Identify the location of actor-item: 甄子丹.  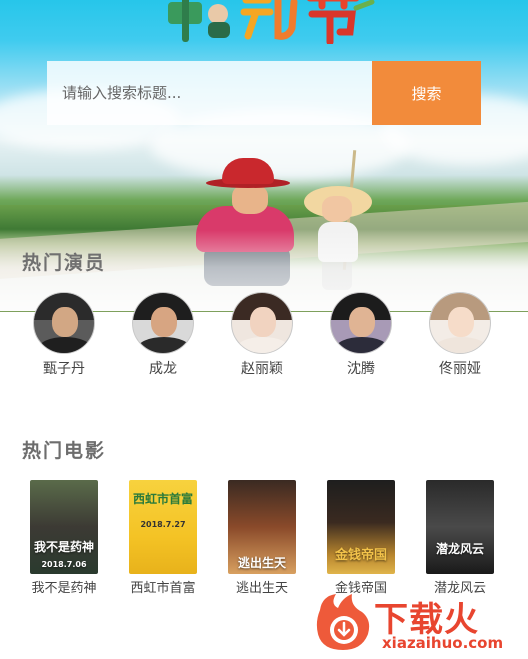
(64, 335).